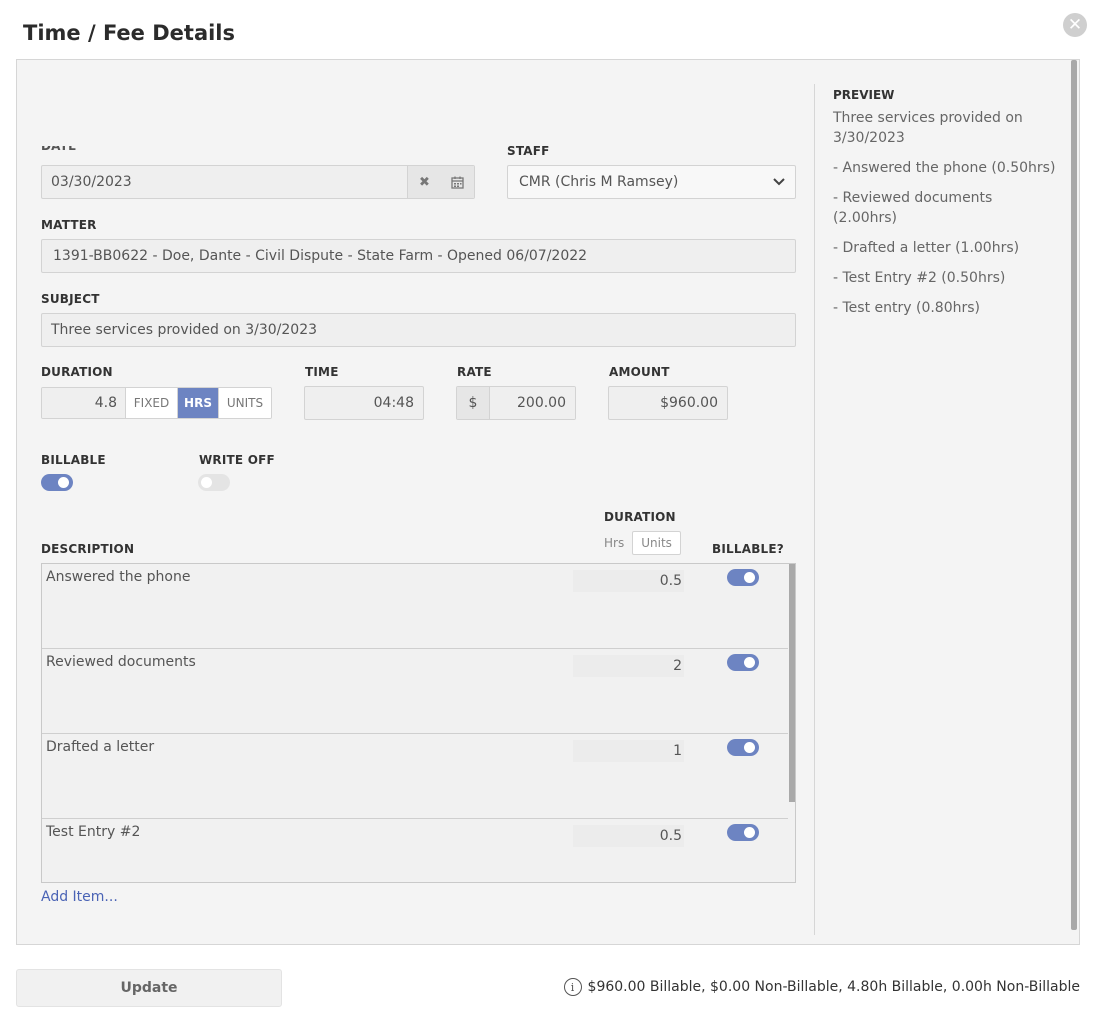 The image size is (1099, 1028). I want to click on item-duration-input: 1, so click(628, 751).